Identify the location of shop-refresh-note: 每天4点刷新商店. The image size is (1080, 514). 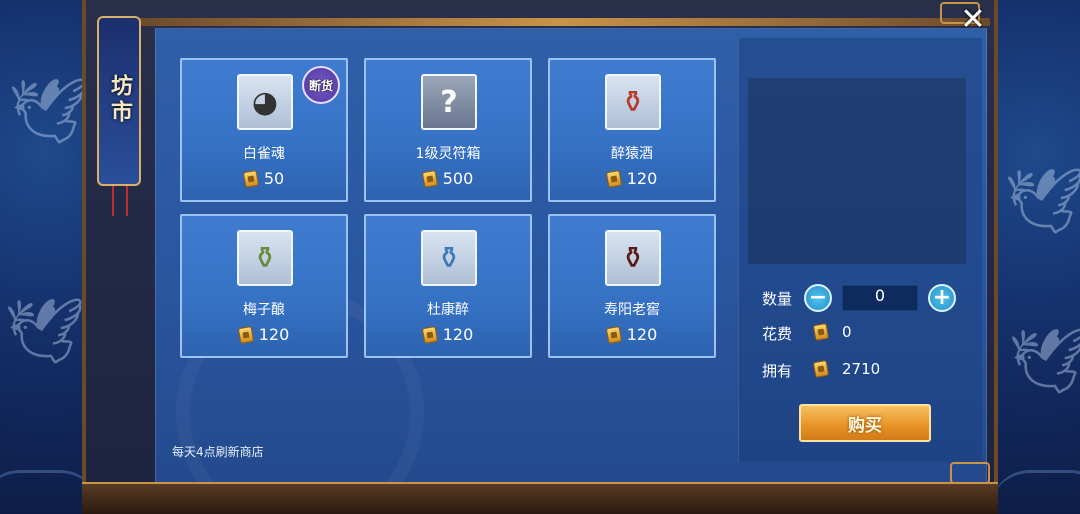
(218, 452).